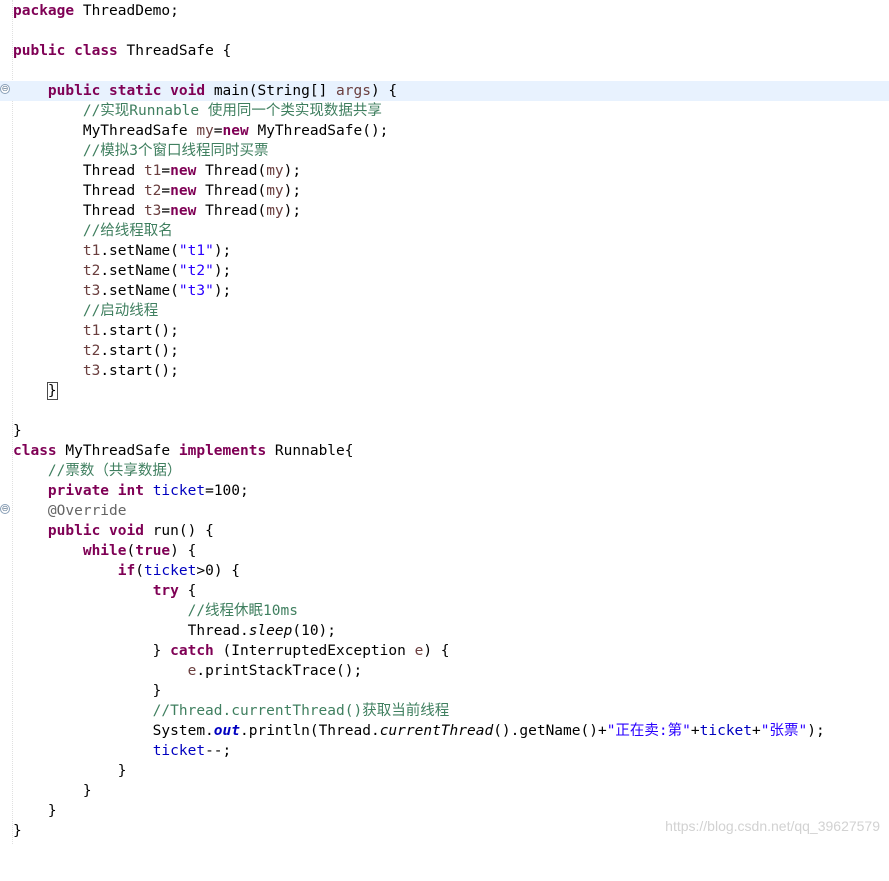 This screenshot has height=881, width=889. Describe the element at coordinates (139, 551) in the screenshot. I see `code-line-28: while(true) {` at that location.